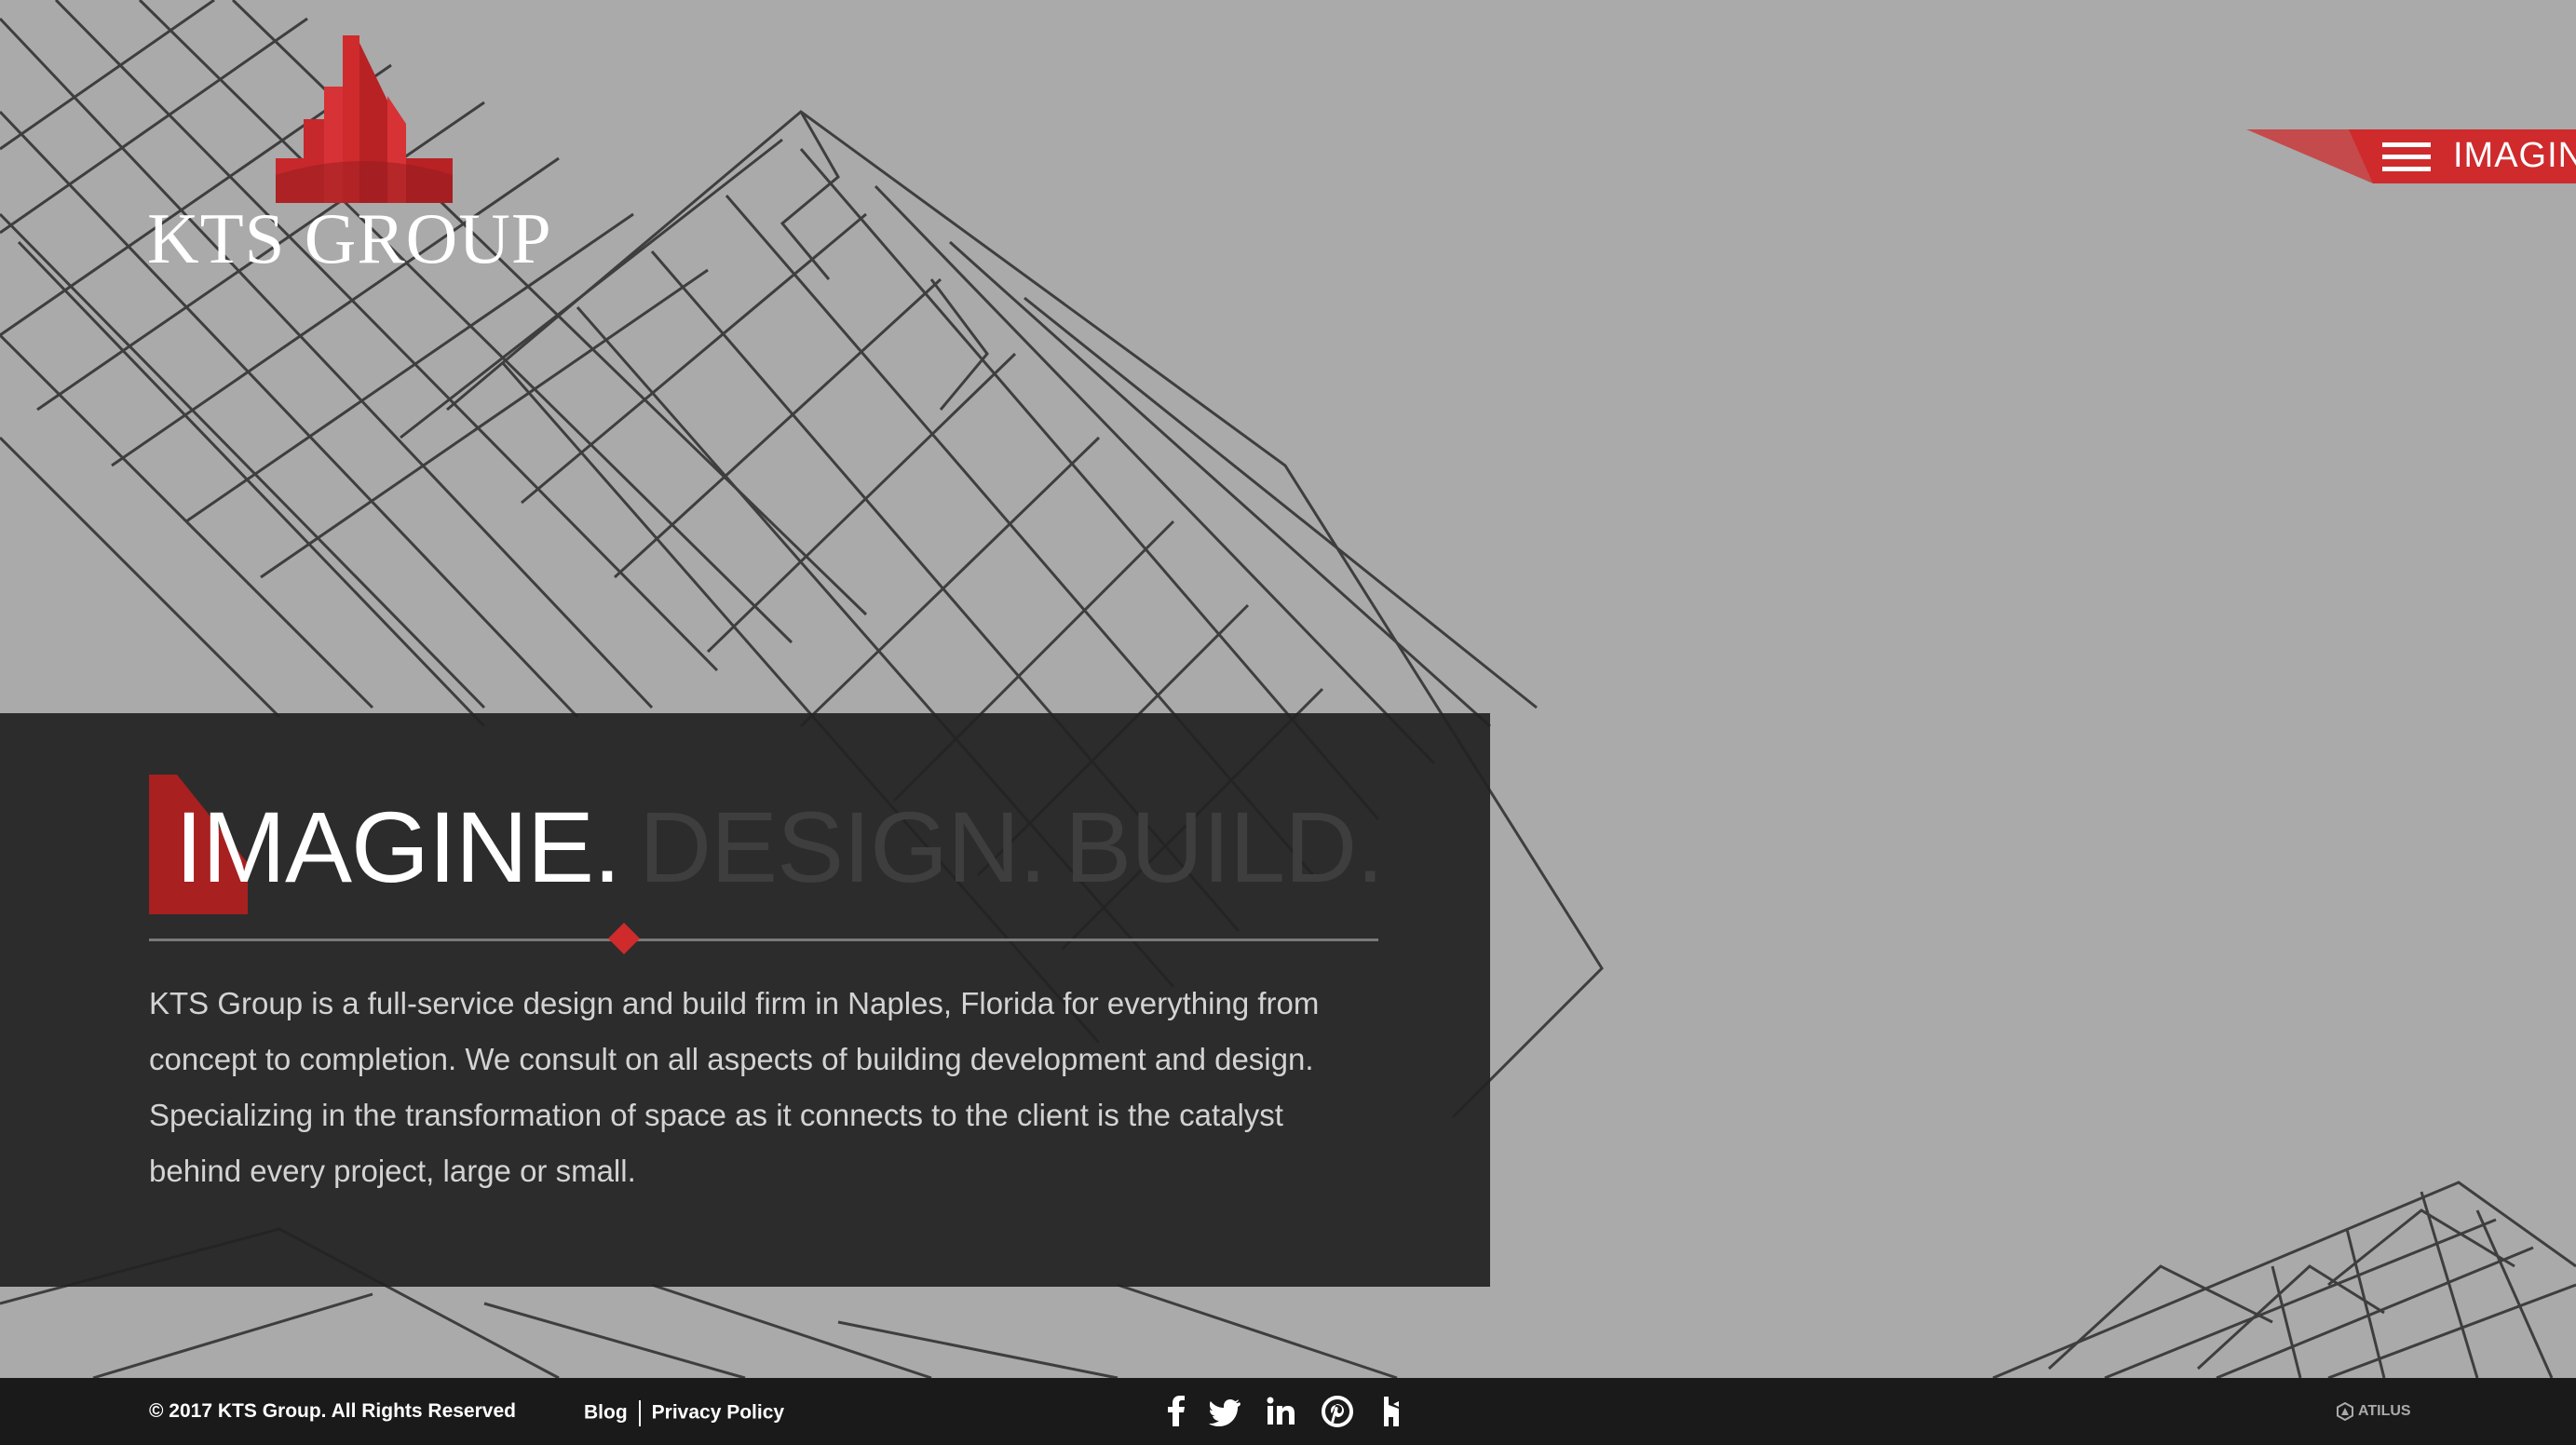  What do you see at coordinates (718, 1413) in the screenshot?
I see `footer-link-privacy-policy: Privacy Policy` at bounding box center [718, 1413].